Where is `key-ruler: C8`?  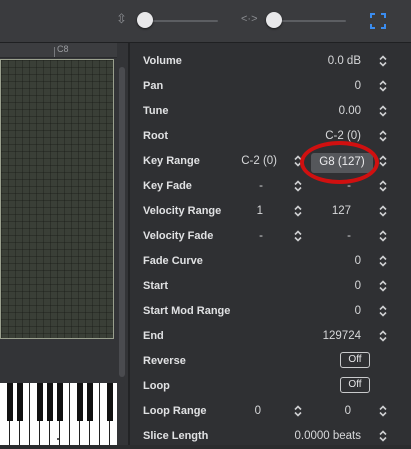 key-ruler: C8 is located at coordinates (58, 50).